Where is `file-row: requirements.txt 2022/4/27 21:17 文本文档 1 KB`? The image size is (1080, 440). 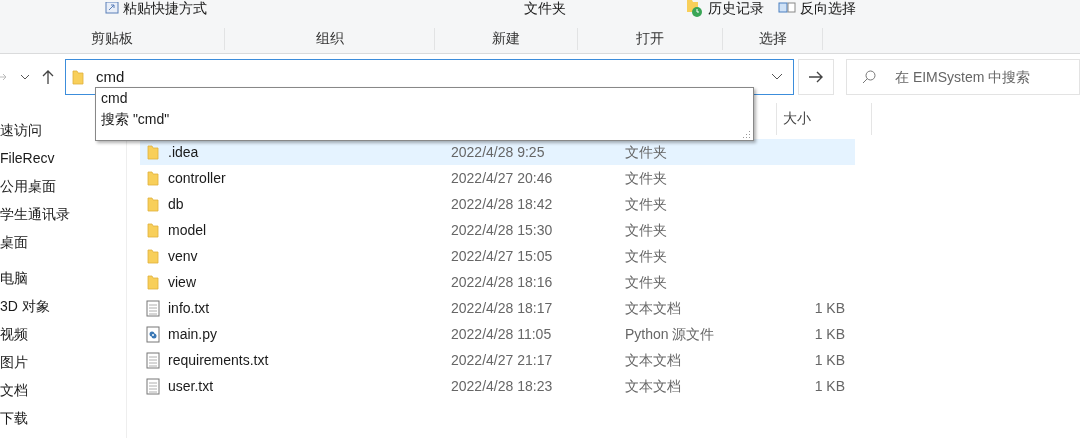 file-row: requirements.txt 2022/4/27 21:17 文本文档 1 KB is located at coordinates (497, 360).